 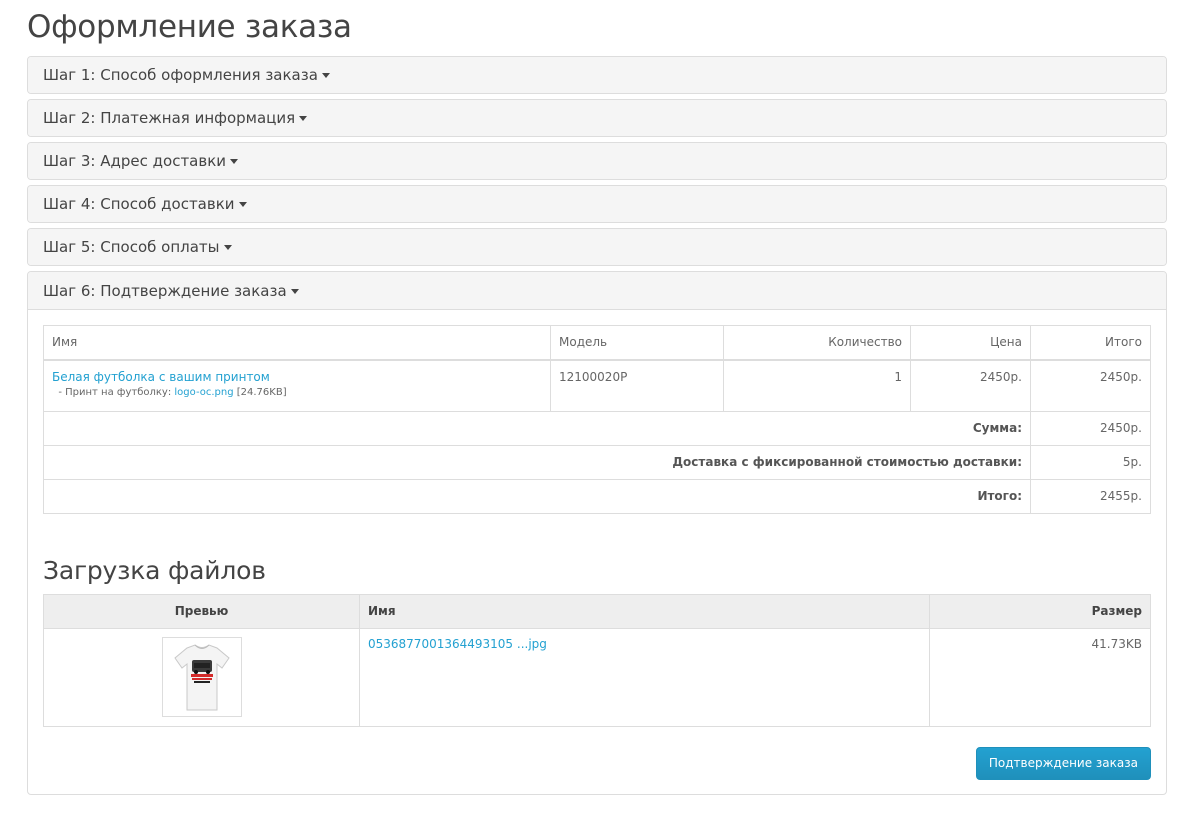 I want to click on file-name-link: 0536877001364493105 ...jpg, so click(x=457, y=644).